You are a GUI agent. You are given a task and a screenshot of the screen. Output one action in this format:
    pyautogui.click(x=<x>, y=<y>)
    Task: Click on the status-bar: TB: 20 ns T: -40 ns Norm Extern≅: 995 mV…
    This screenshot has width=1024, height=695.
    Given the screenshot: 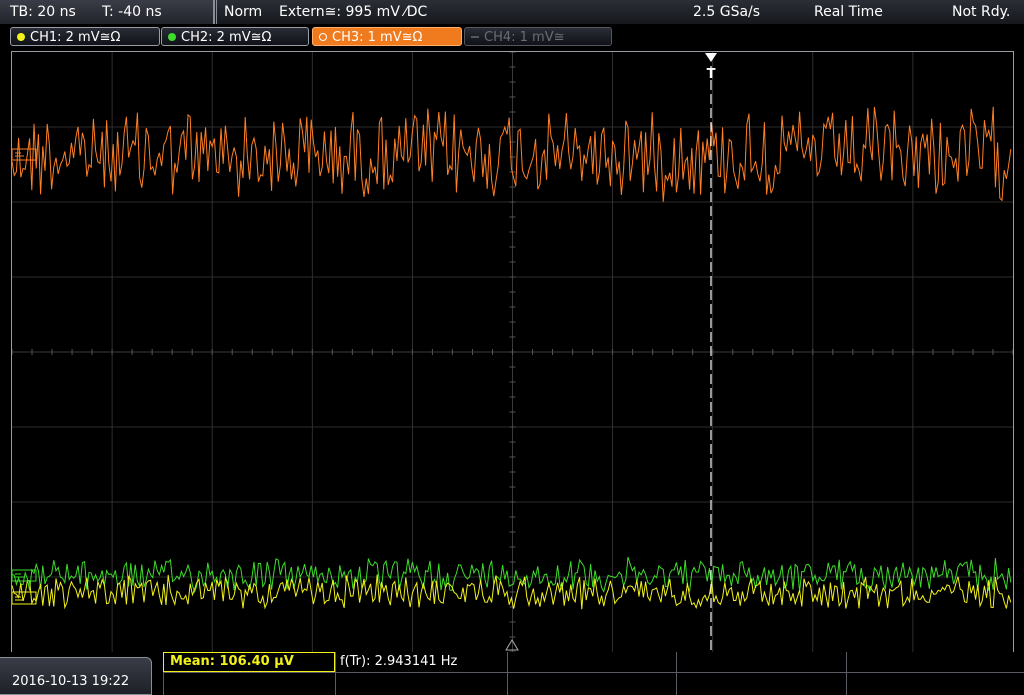 What is the action you would take?
    pyautogui.click(x=512, y=12)
    